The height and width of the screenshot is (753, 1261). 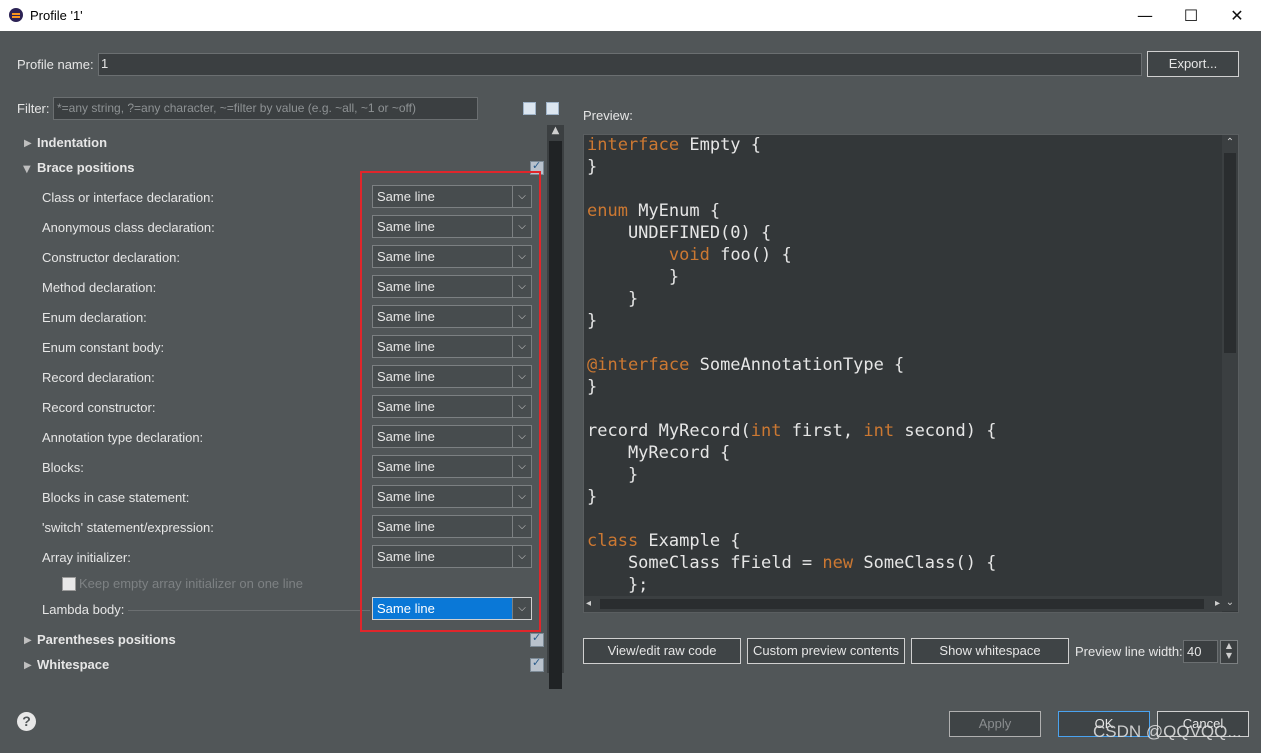 I want to click on filter-label: Filter:, so click(x=33, y=108).